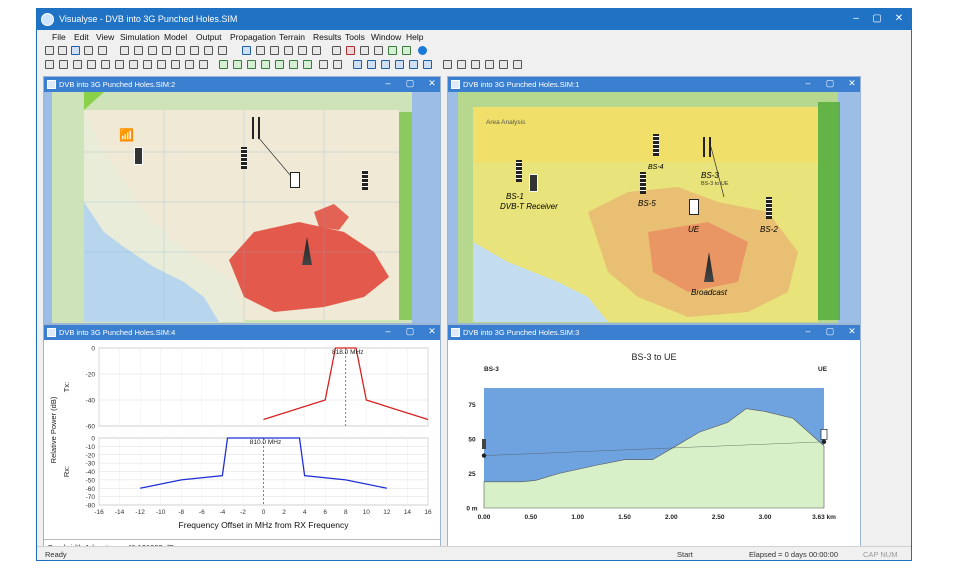 Image resolution: width=960 pixels, height=571 pixels. What do you see at coordinates (316, 50) in the screenshot?
I see `zoom-all-icon` at bounding box center [316, 50].